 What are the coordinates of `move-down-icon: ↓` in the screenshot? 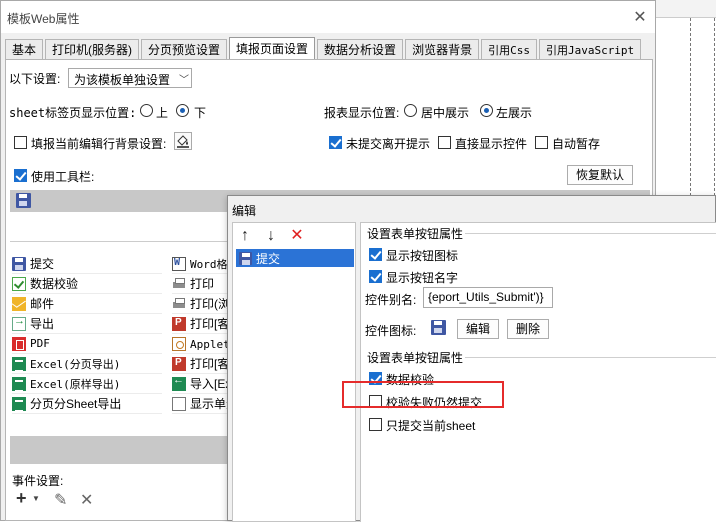 It's located at (271, 236).